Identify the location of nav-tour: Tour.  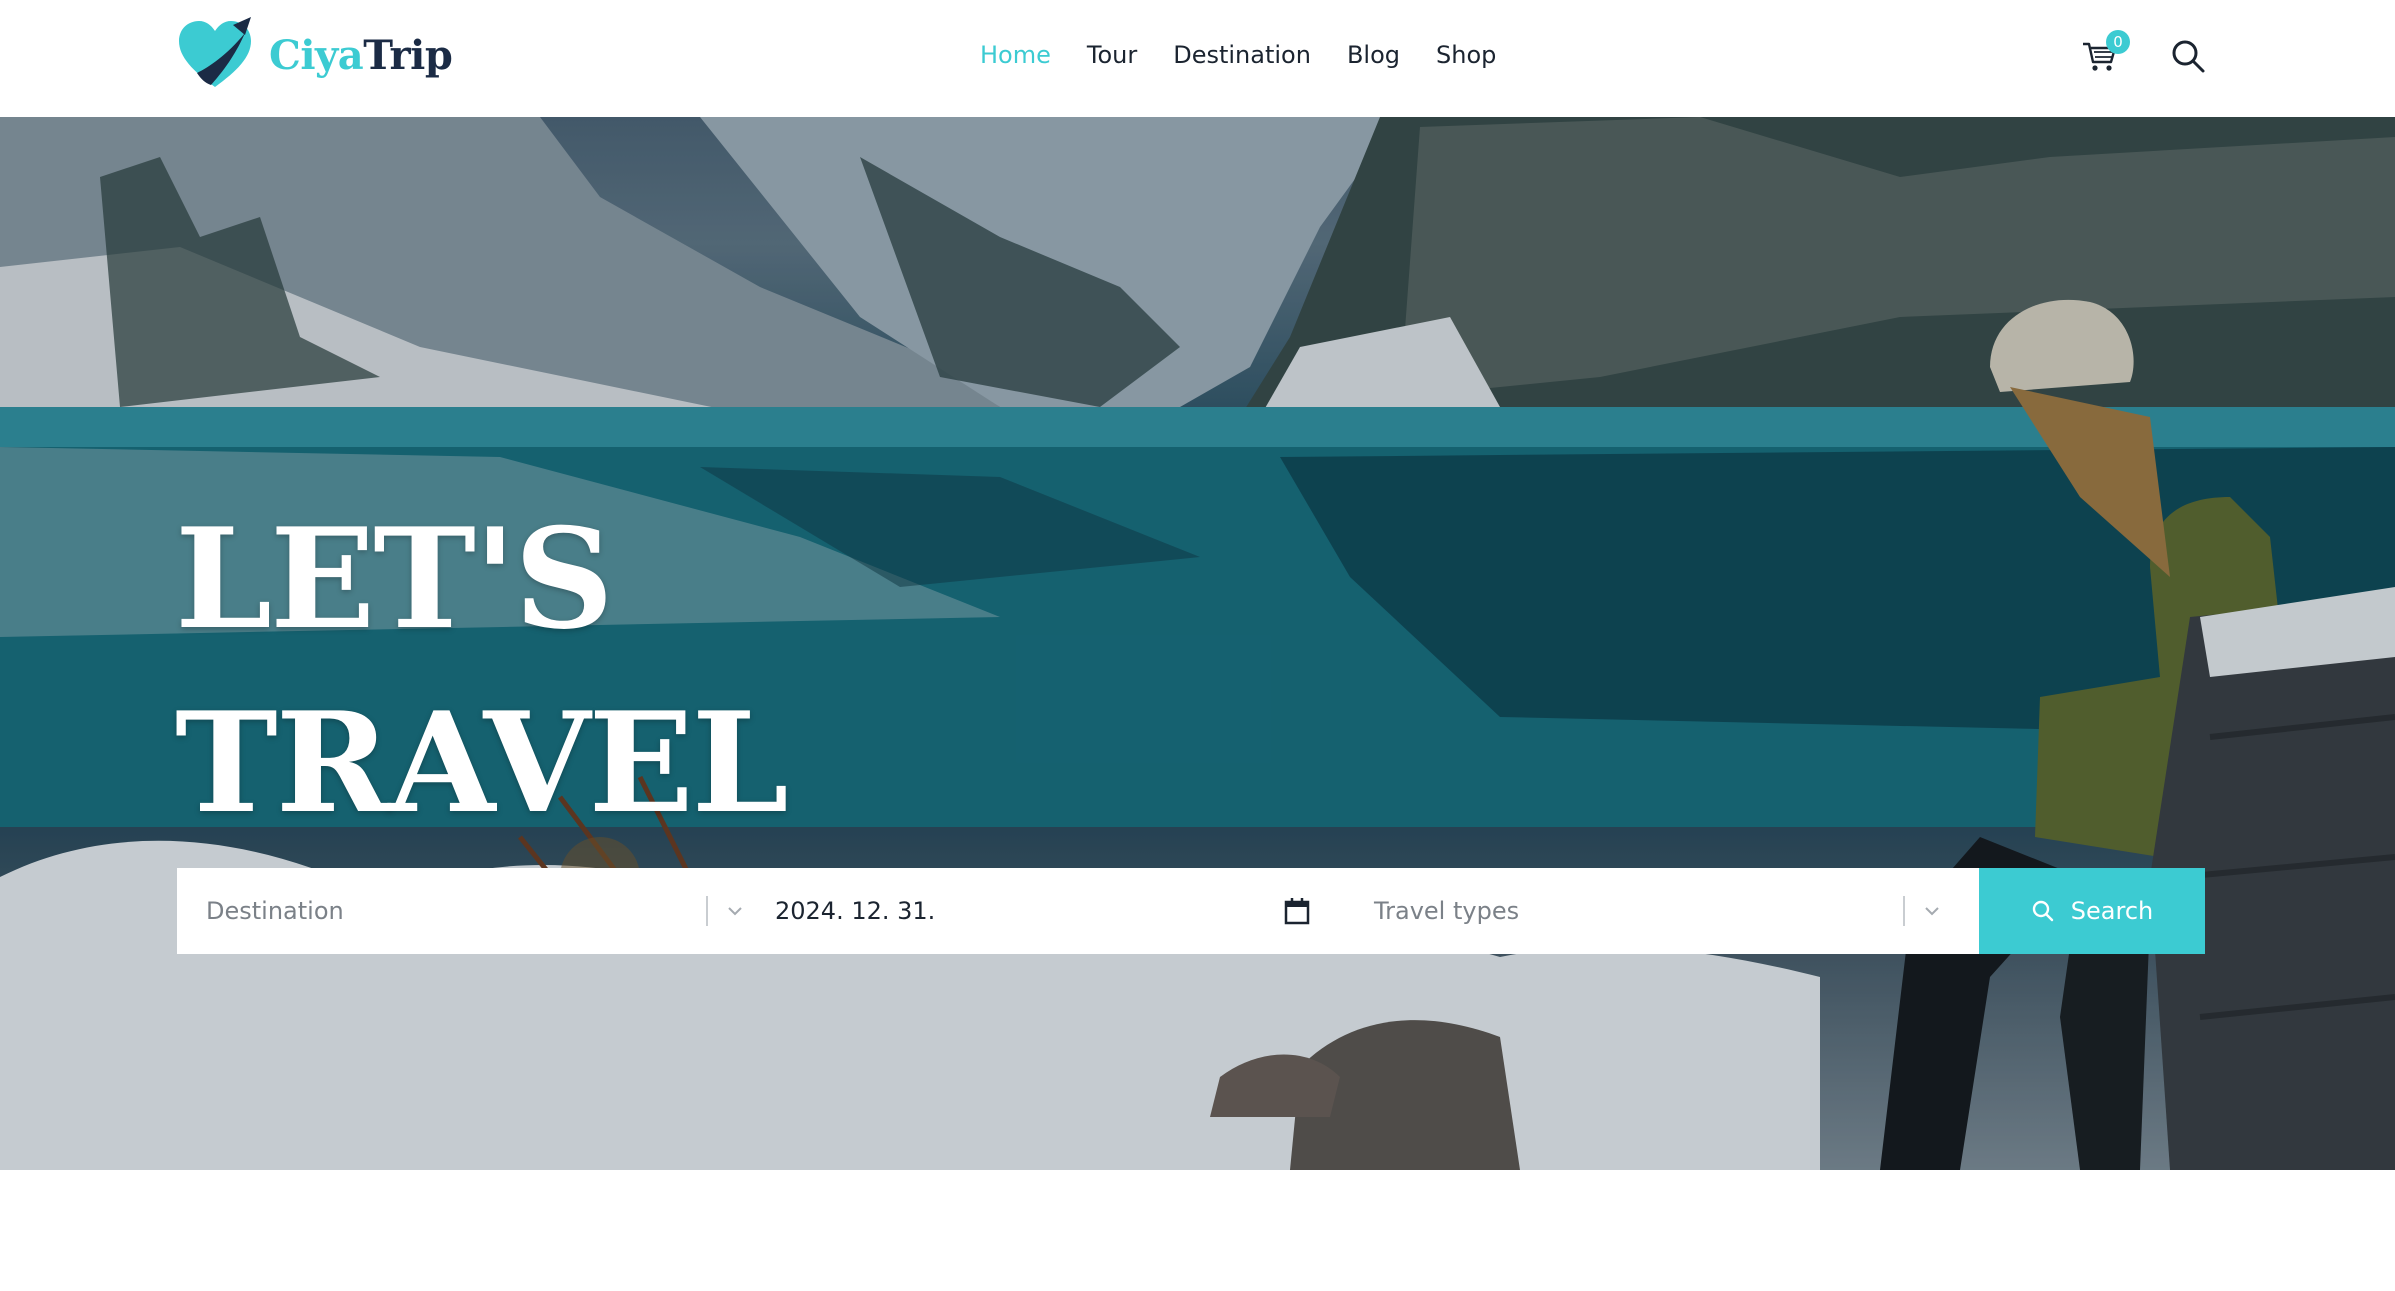
(1112, 55).